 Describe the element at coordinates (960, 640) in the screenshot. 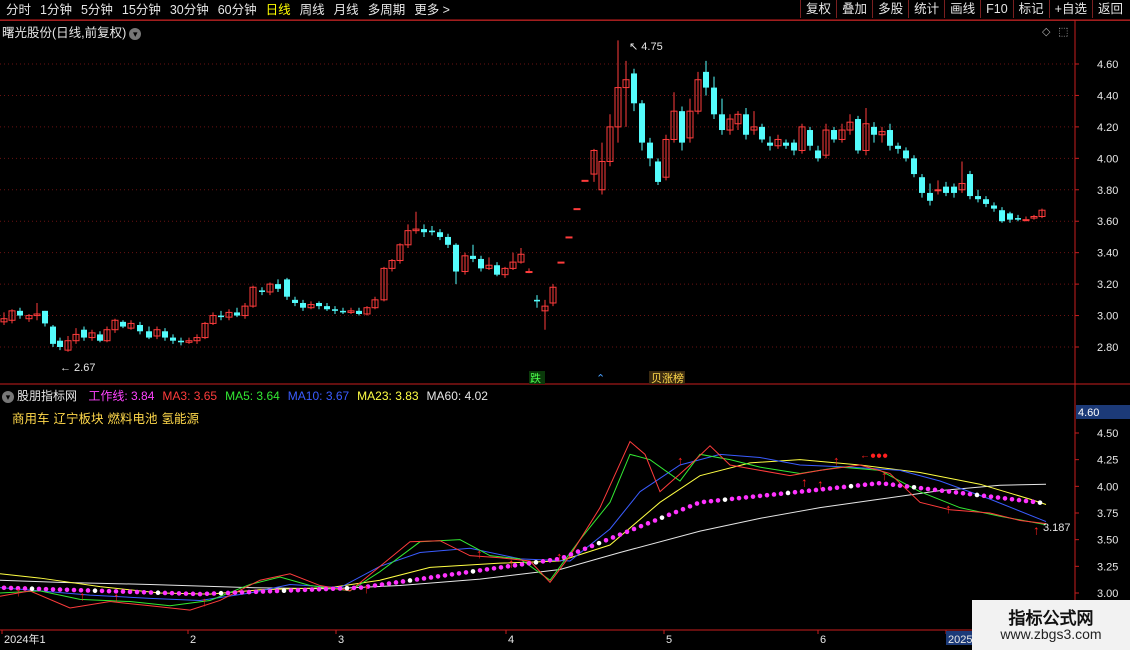

I see `time-axis-label: 2025` at that location.